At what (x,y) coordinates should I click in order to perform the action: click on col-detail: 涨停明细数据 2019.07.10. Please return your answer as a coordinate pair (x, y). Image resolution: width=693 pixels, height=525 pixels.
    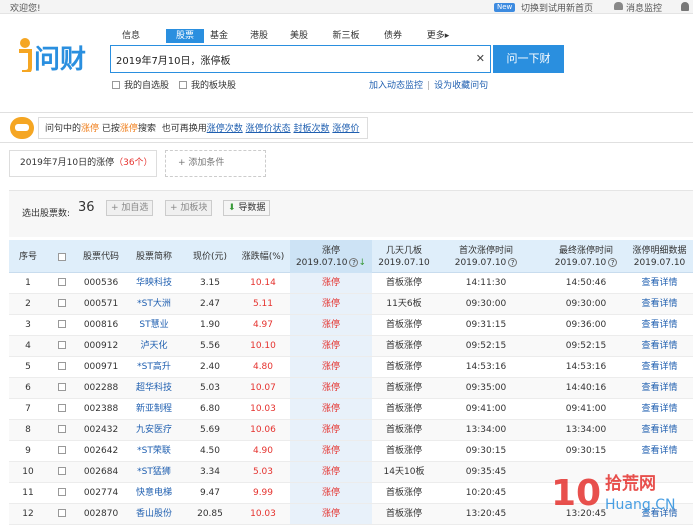
    Looking at the image, I should click on (659, 256).